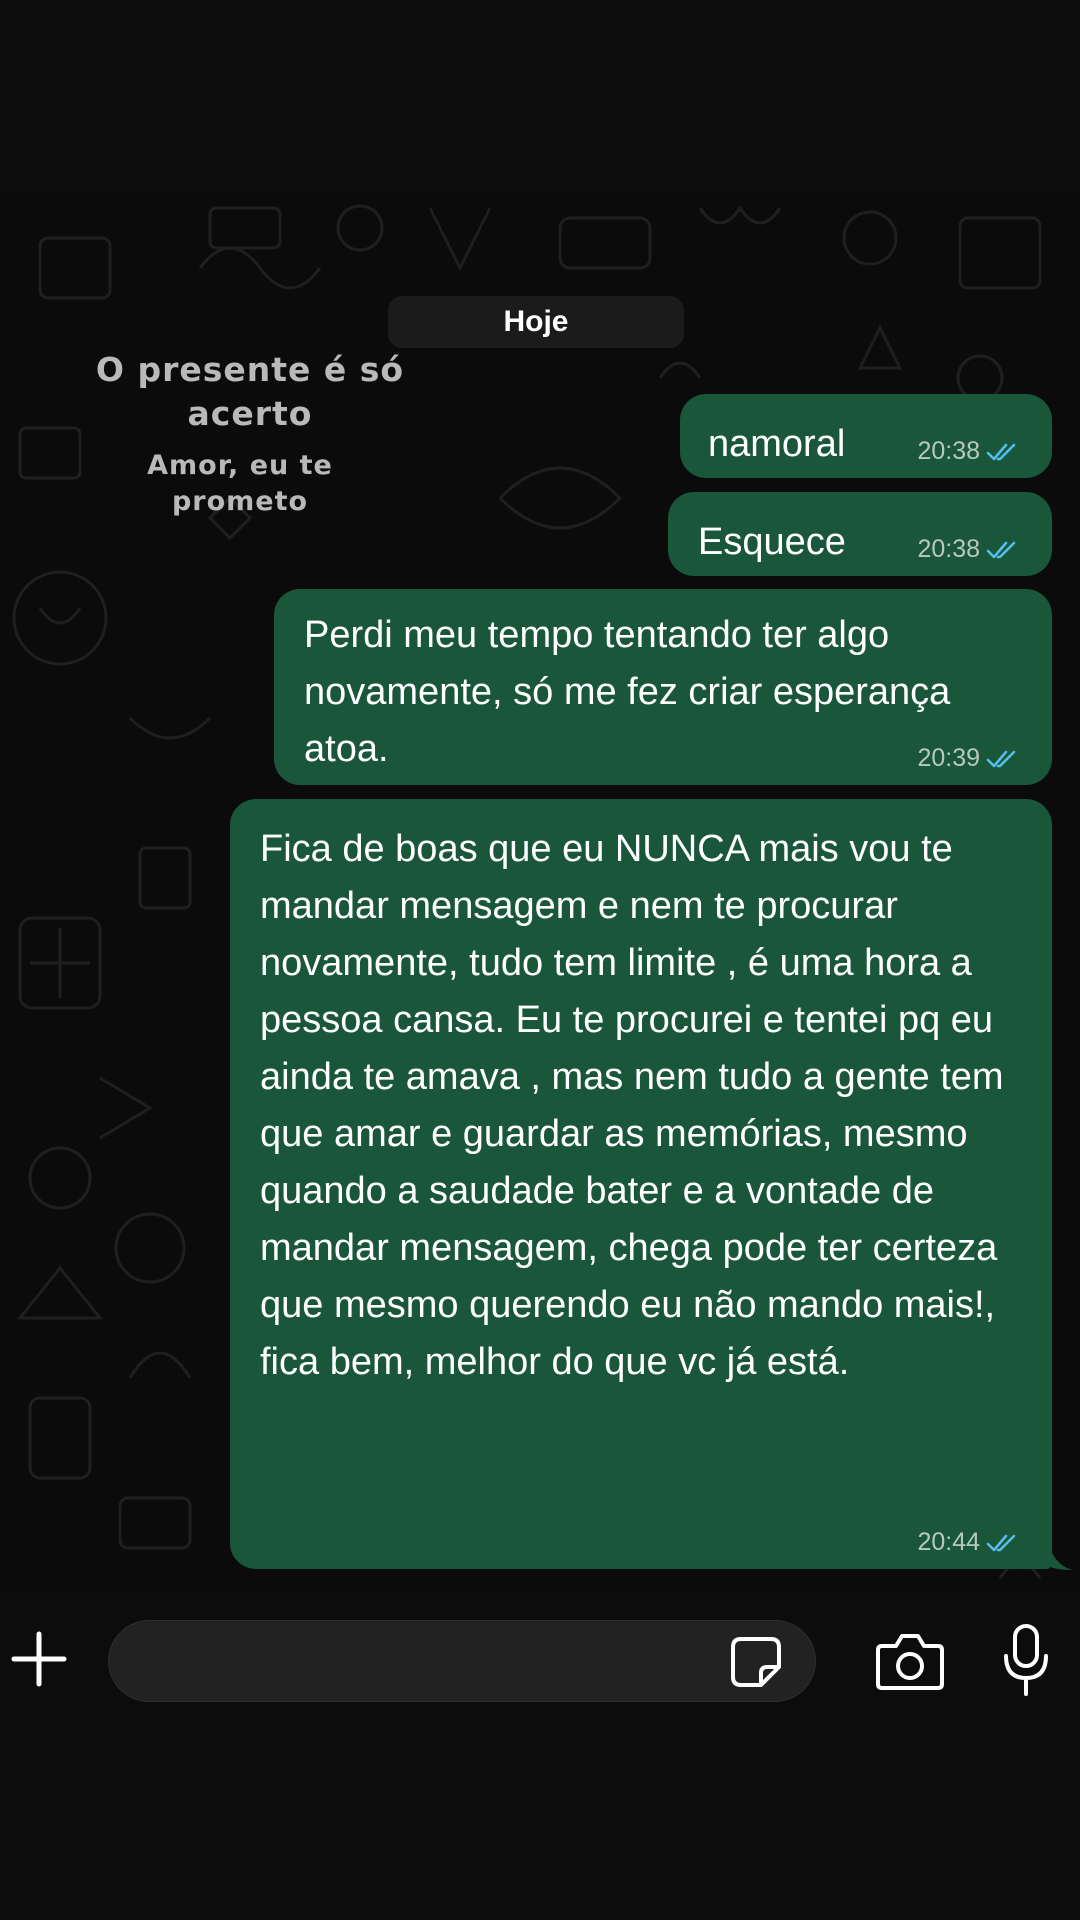 The height and width of the screenshot is (1920, 1080). Describe the element at coordinates (756, 1662) in the screenshot. I see `sticker-icon` at that location.